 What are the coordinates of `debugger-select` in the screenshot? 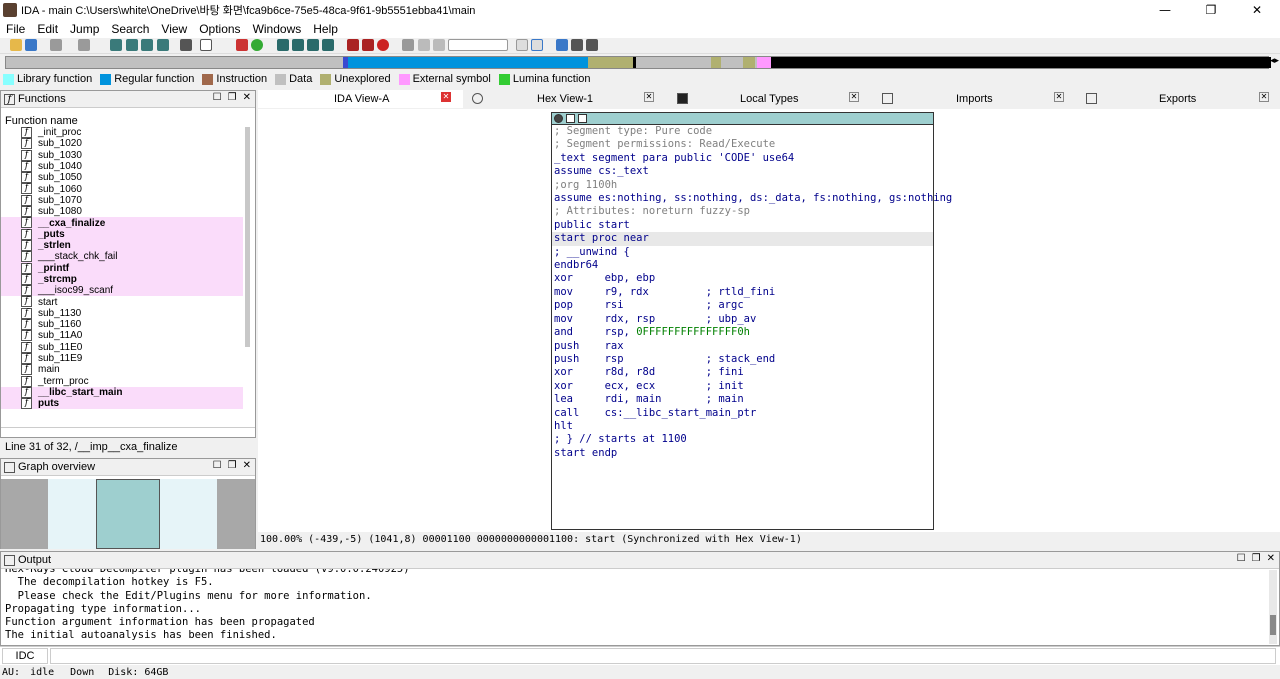 It's located at (478, 45).